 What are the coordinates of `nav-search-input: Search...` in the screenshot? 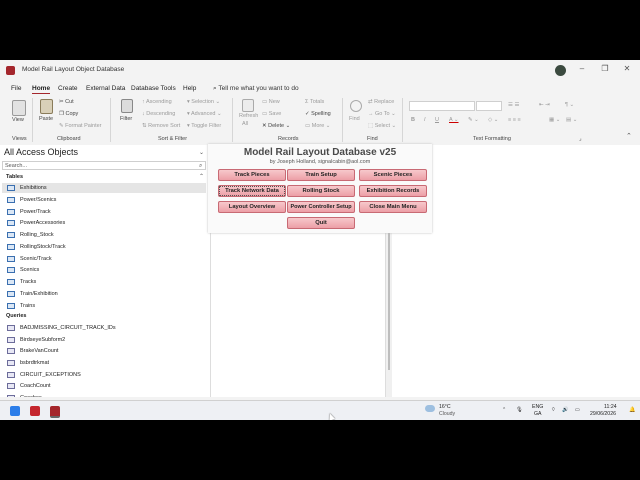 It's located at (104, 165).